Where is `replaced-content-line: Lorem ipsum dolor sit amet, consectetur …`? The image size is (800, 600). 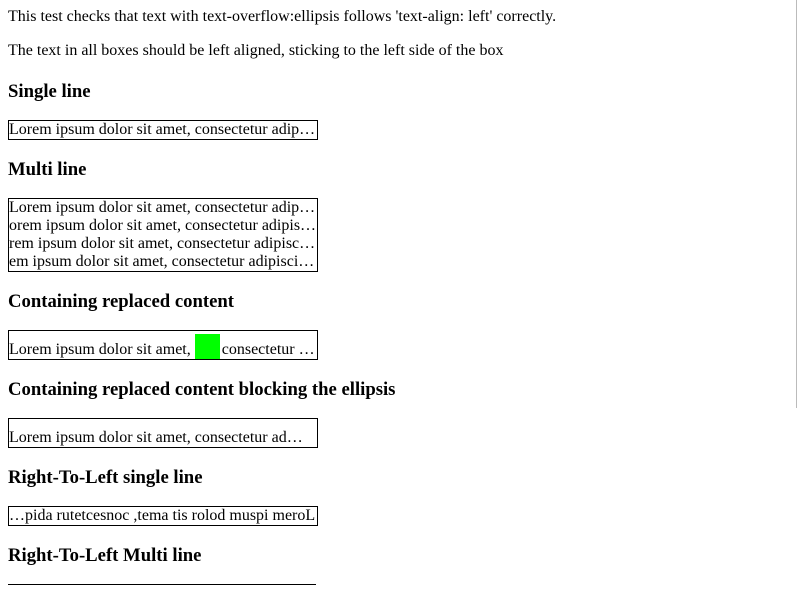 replaced-content-line: Lorem ipsum dolor sit amet, consectetur … is located at coordinates (163, 345).